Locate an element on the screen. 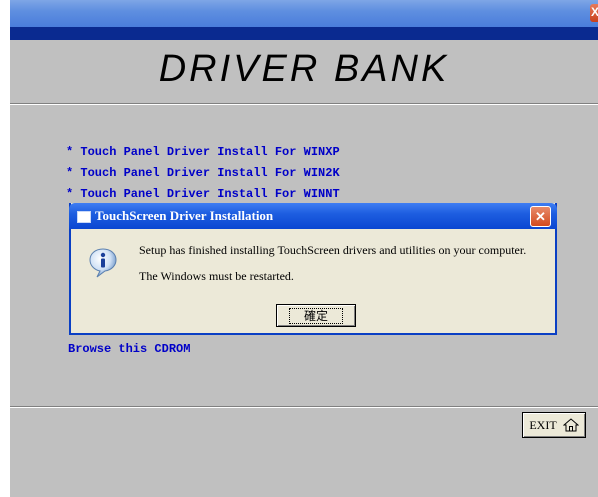 This screenshot has width=598, height=497. info-icon is located at coordinates (103, 263).